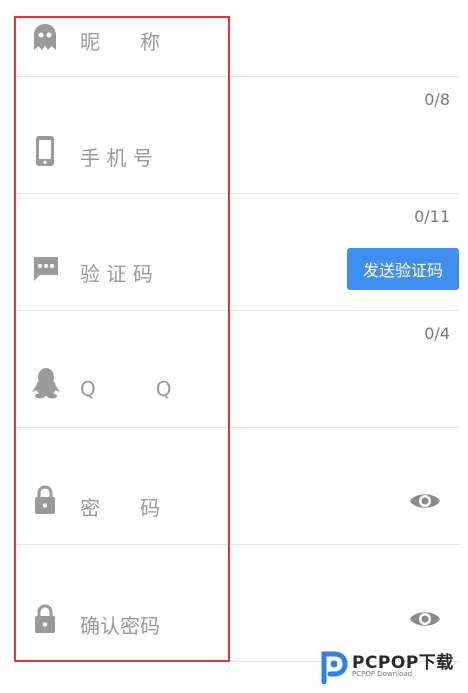 The height and width of the screenshot is (693, 468). What do you see at coordinates (120, 508) in the screenshot?
I see `password-label: 密 码` at bounding box center [120, 508].